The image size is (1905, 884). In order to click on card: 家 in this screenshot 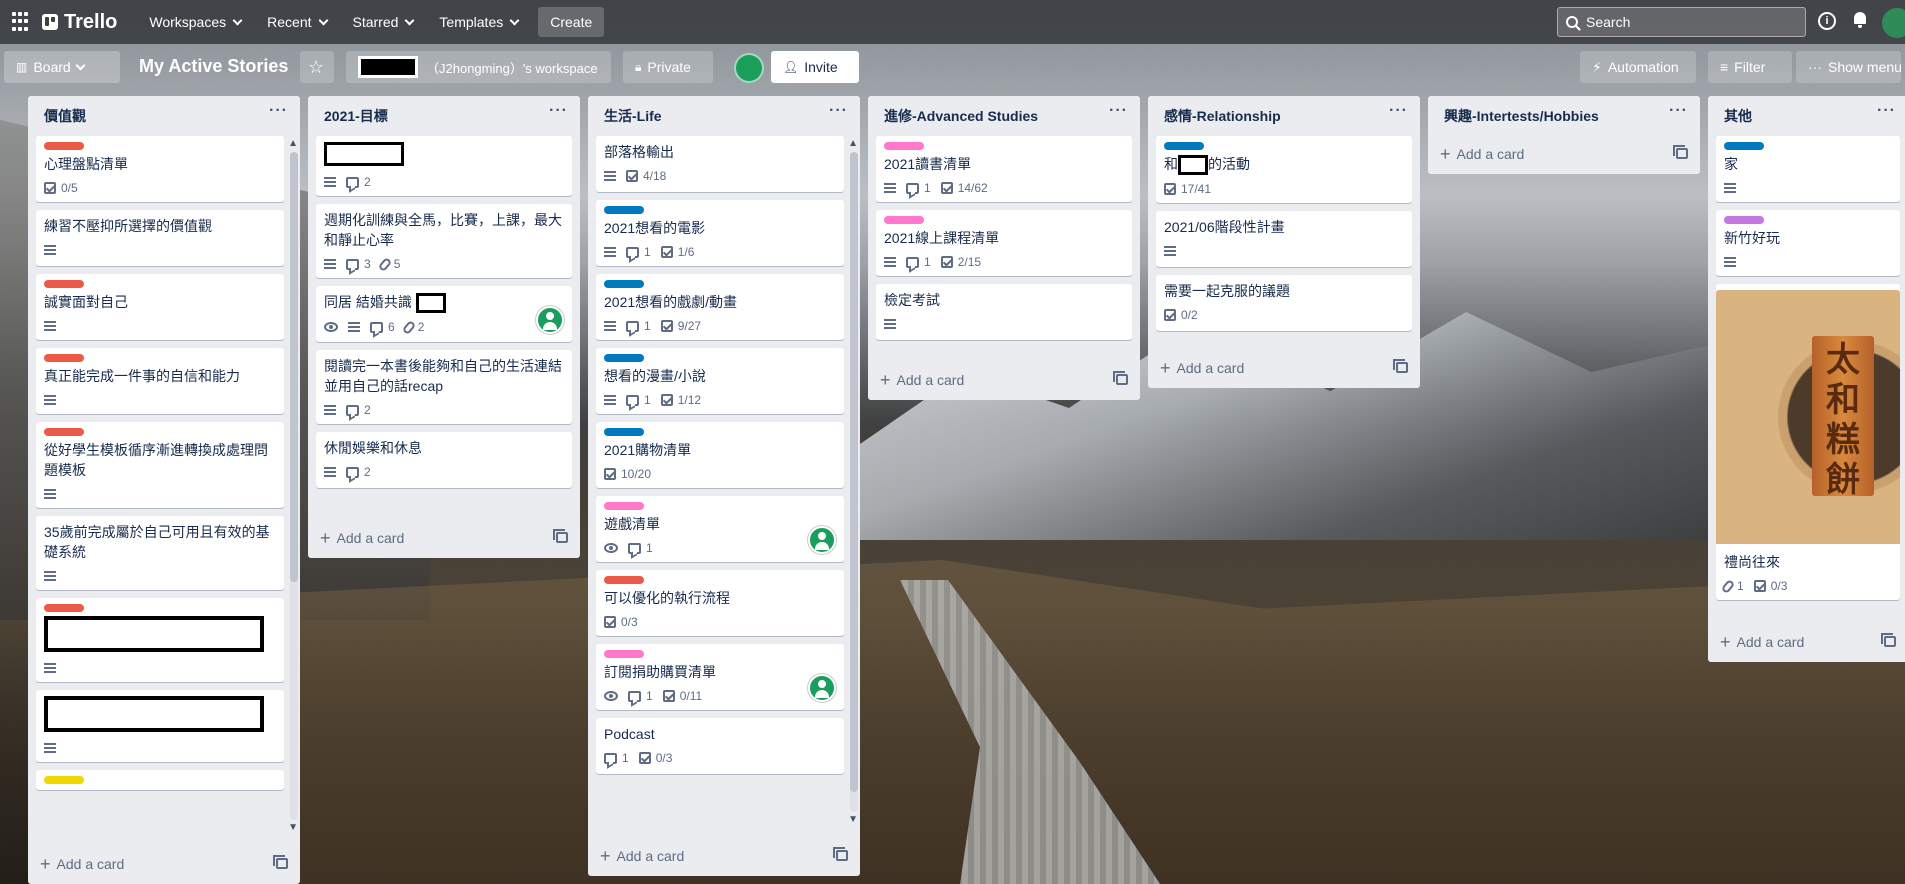, I will do `click(1808, 169)`.